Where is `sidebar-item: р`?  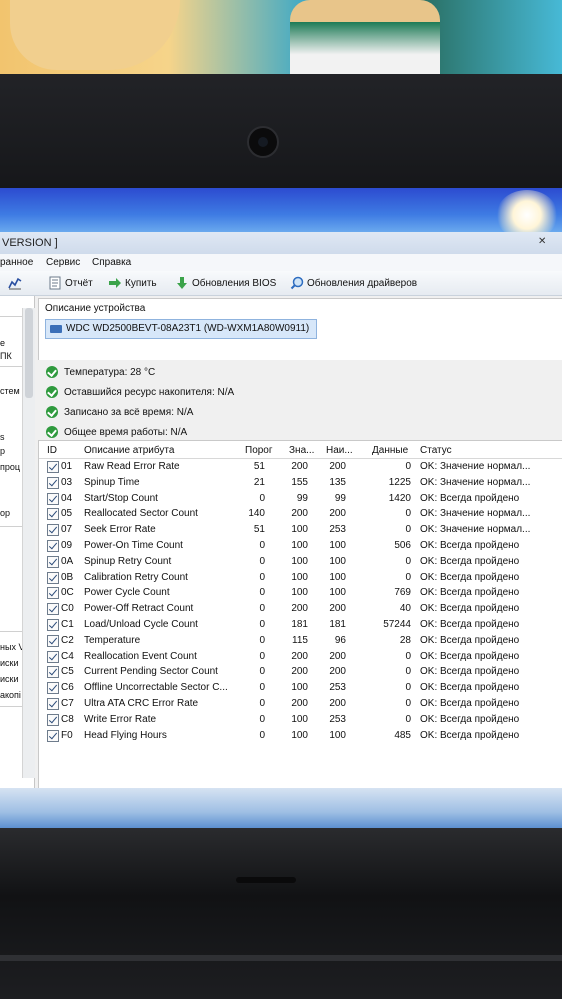
sidebar-item: р is located at coordinates (2, 451).